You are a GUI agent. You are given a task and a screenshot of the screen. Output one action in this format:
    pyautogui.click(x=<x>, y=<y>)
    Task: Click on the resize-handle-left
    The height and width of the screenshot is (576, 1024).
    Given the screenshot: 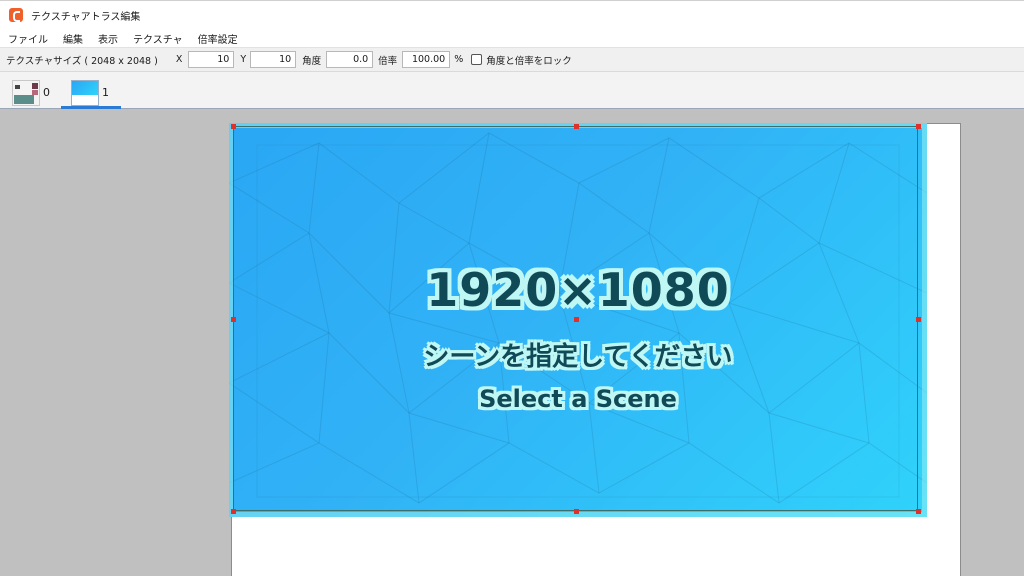 What is the action you would take?
    pyautogui.click(x=233, y=319)
    